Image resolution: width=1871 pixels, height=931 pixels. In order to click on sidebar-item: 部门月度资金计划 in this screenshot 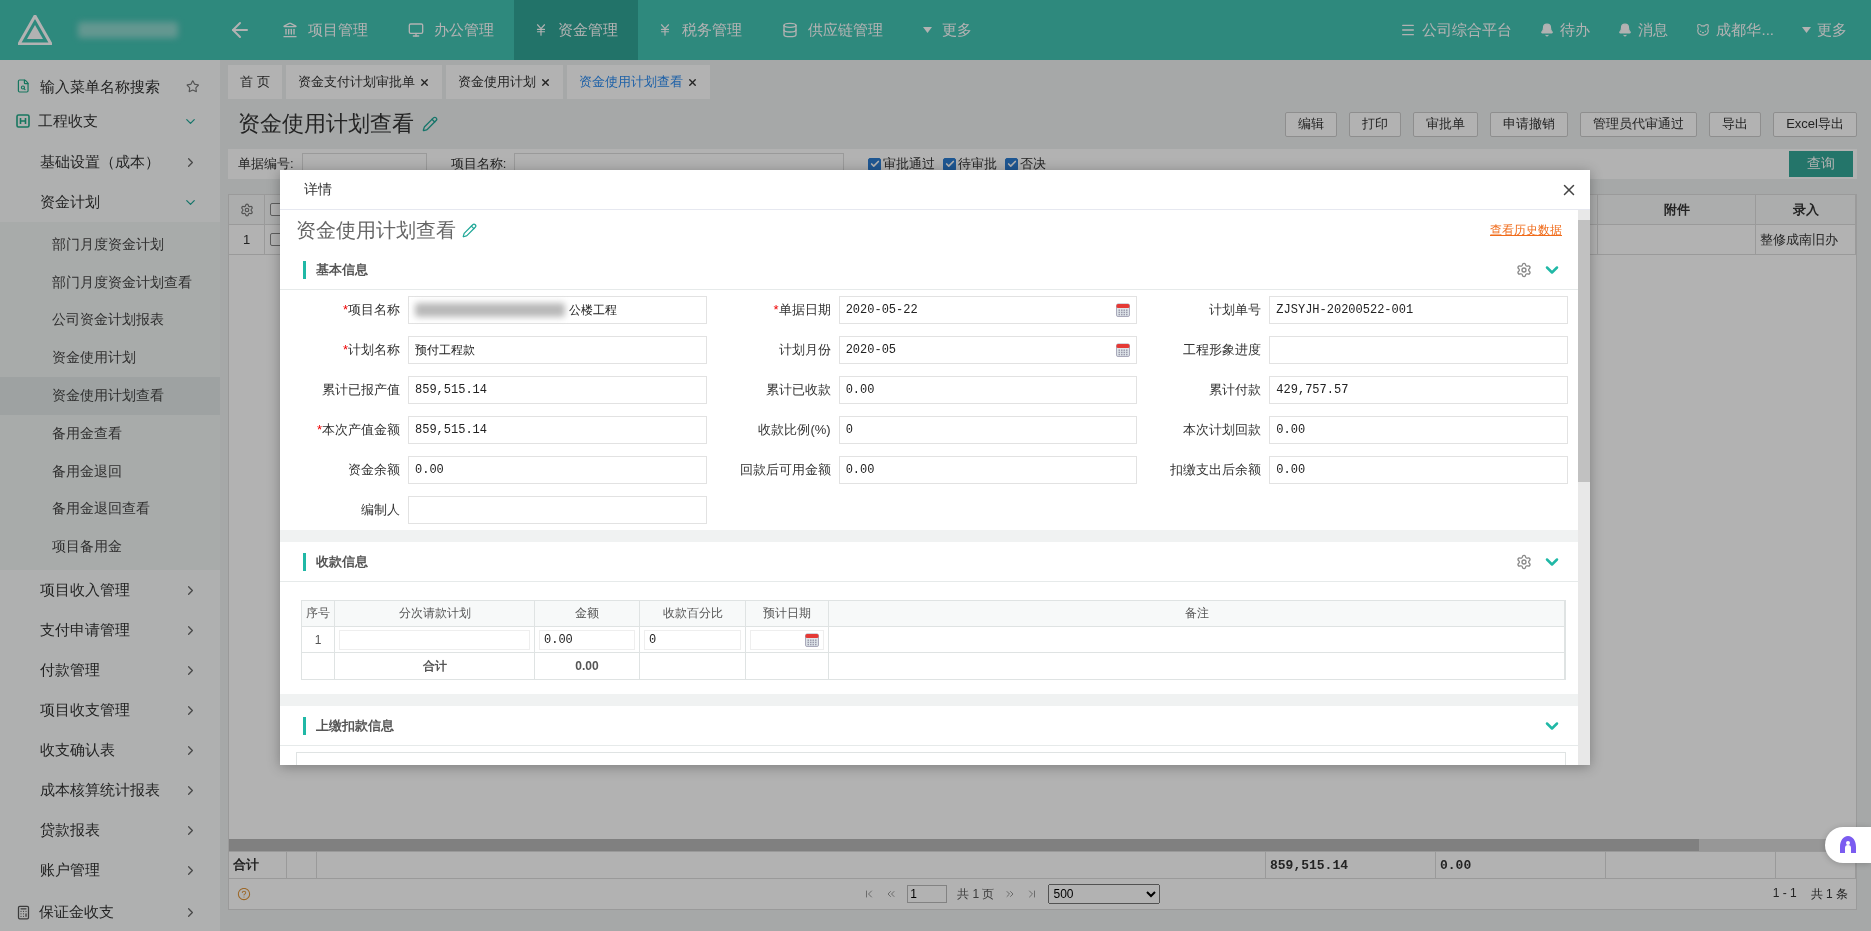, I will do `click(110, 245)`.